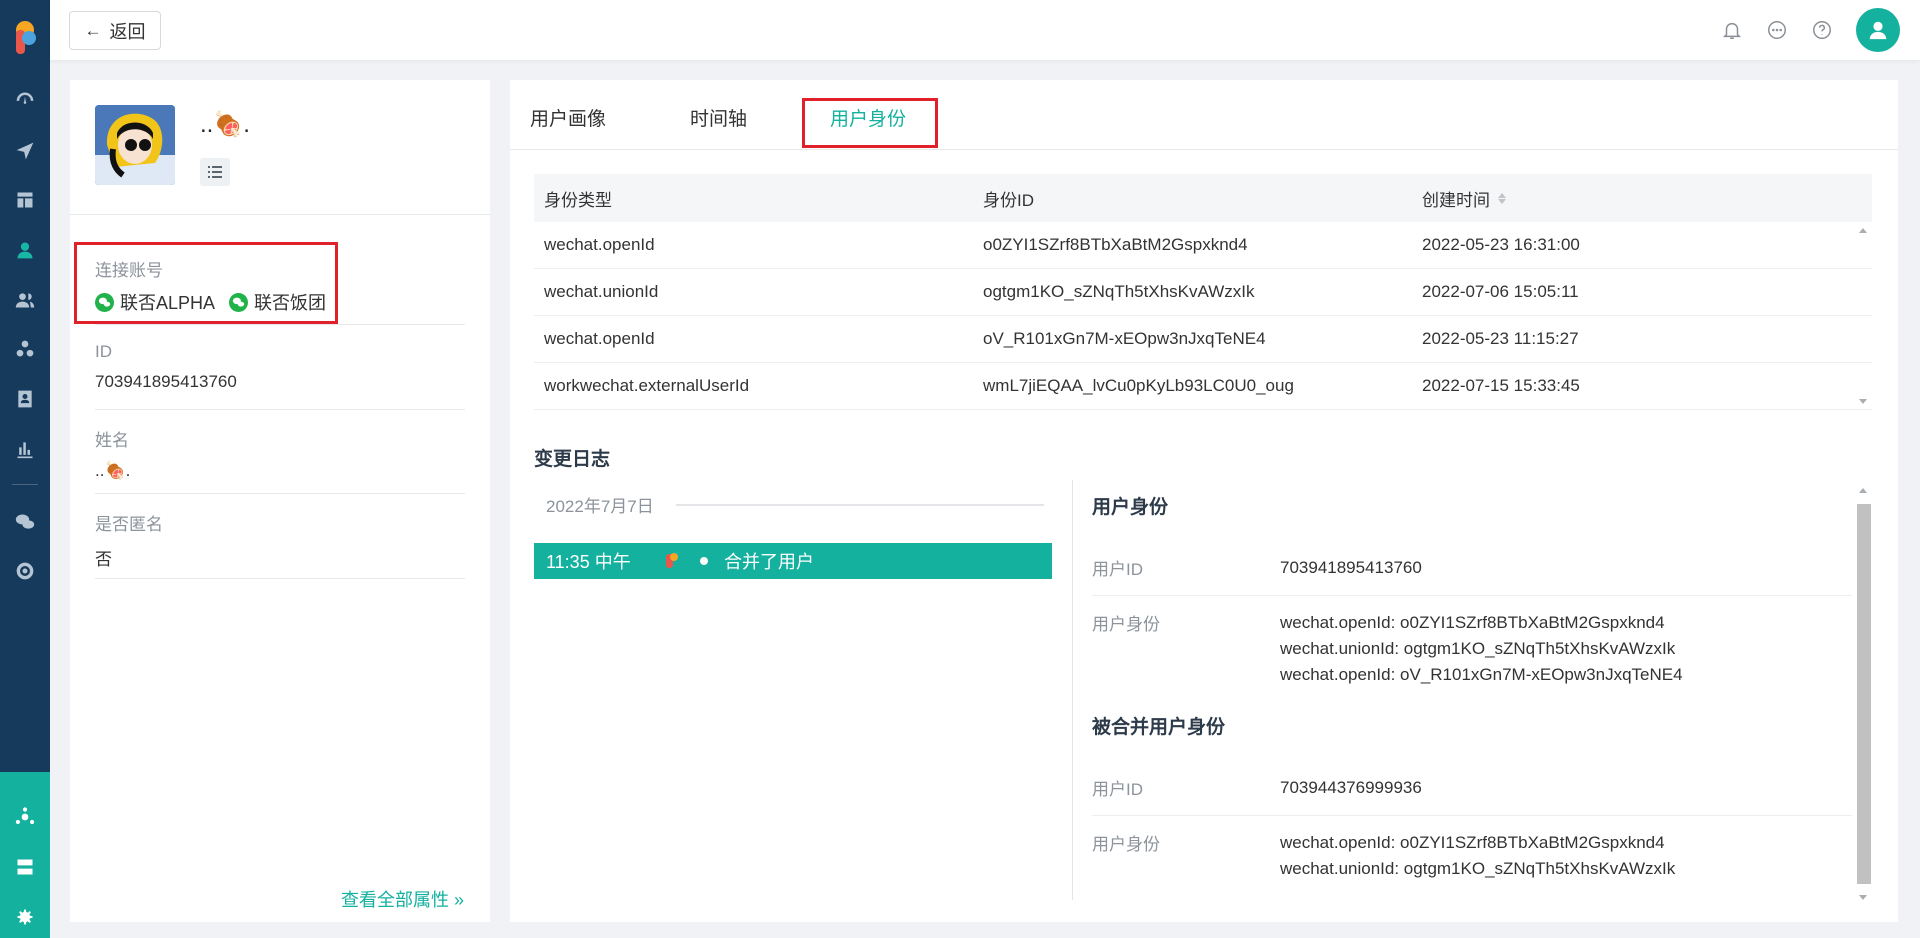 The width and height of the screenshot is (1920, 938). What do you see at coordinates (1472, 777) in the screenshot?
I see `detail-row: 用户ID 703944376999936` at bounding box center [1472, 777].